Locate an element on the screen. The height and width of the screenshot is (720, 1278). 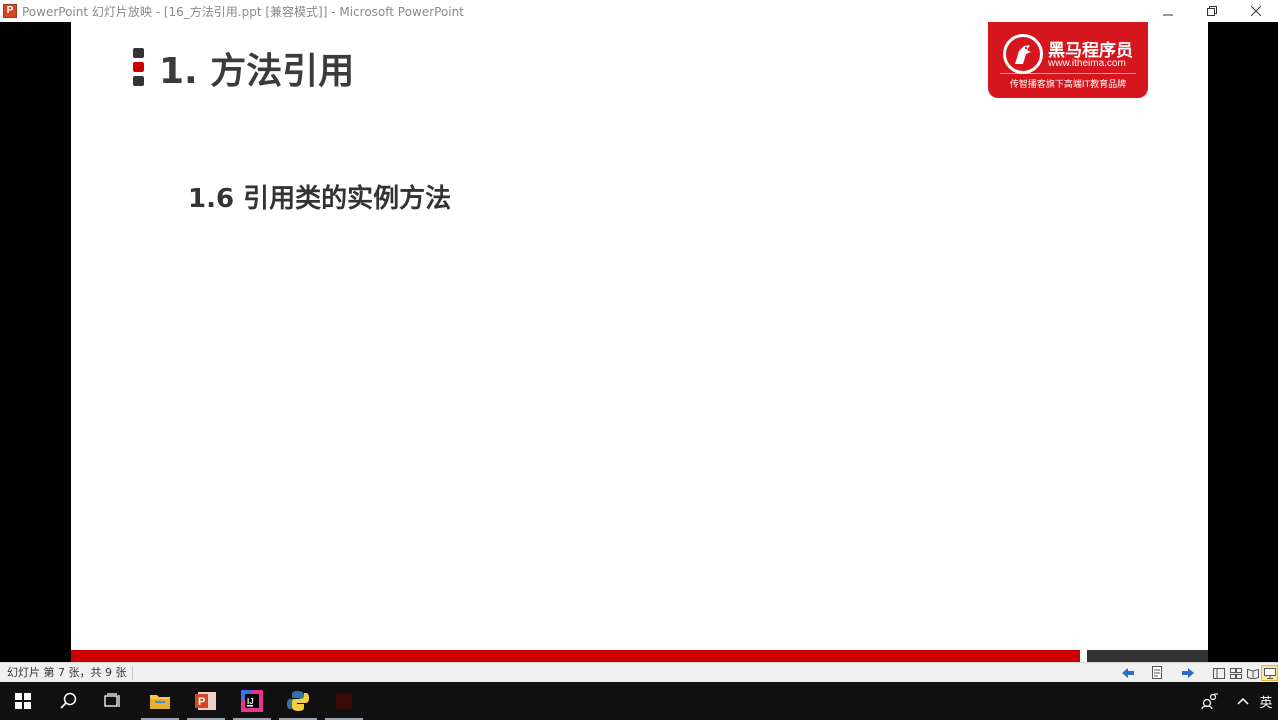
next-slide-button is located at coordinates (1188, 673).